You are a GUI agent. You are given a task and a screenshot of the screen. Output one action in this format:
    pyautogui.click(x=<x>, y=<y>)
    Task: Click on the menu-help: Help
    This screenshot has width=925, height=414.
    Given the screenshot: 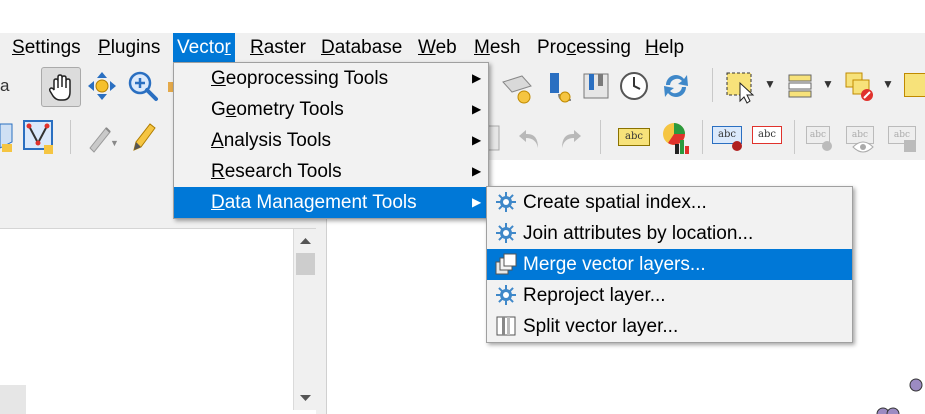 What is the action you would take?
    pyautogui.click(x=664, y=47)
    